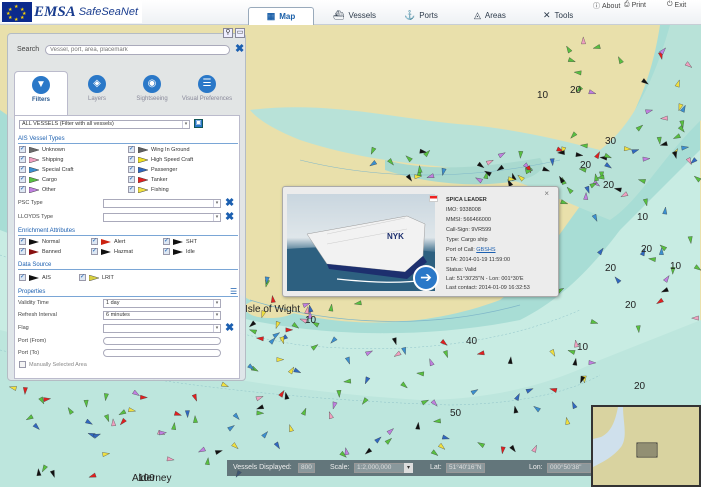  What do you see at coordinates (281, 16) in the screenshot?
I see `tab-map: ▦ Map` at bounding box center [281, 16].